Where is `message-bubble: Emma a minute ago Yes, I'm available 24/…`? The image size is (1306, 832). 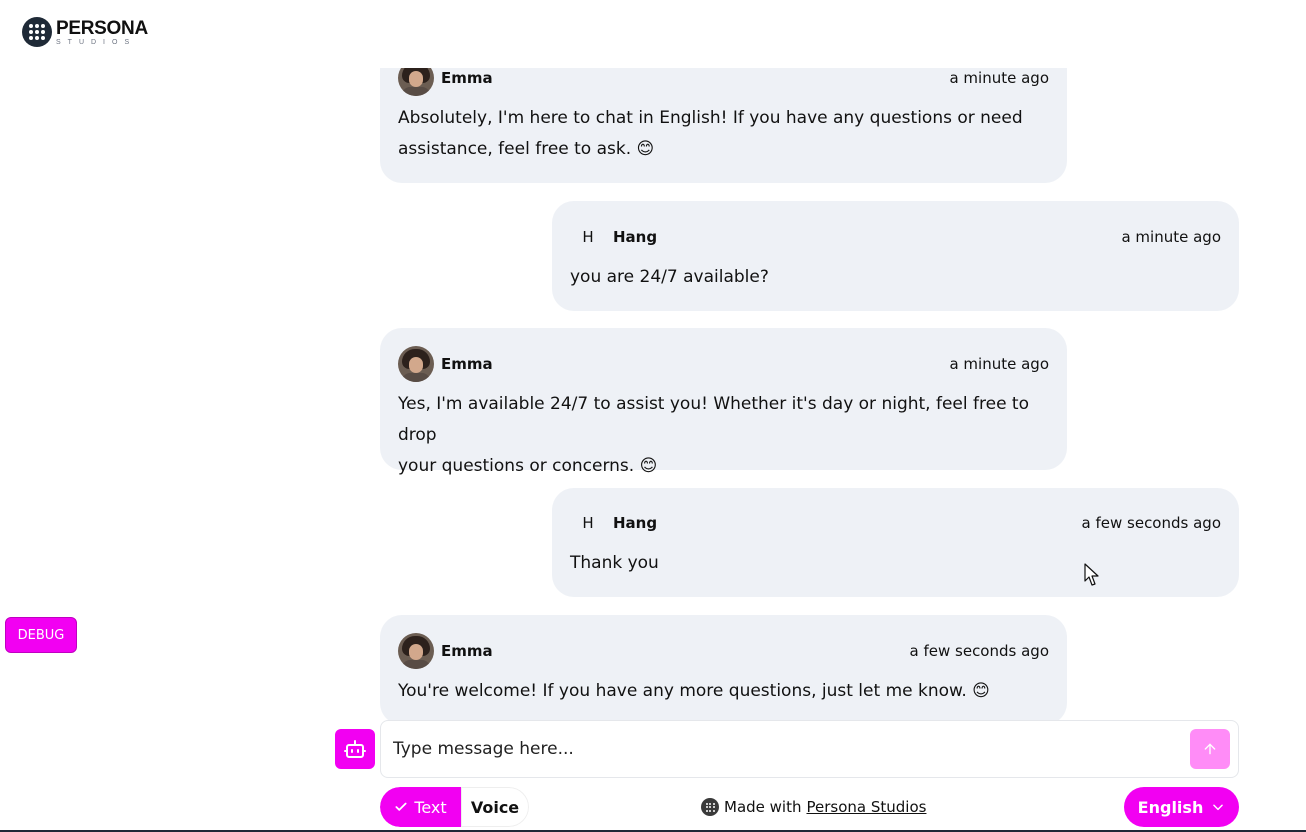 message-bubble: Emma a minute ago Yes, I'm available 24/… is located at coordinates (723, 402).